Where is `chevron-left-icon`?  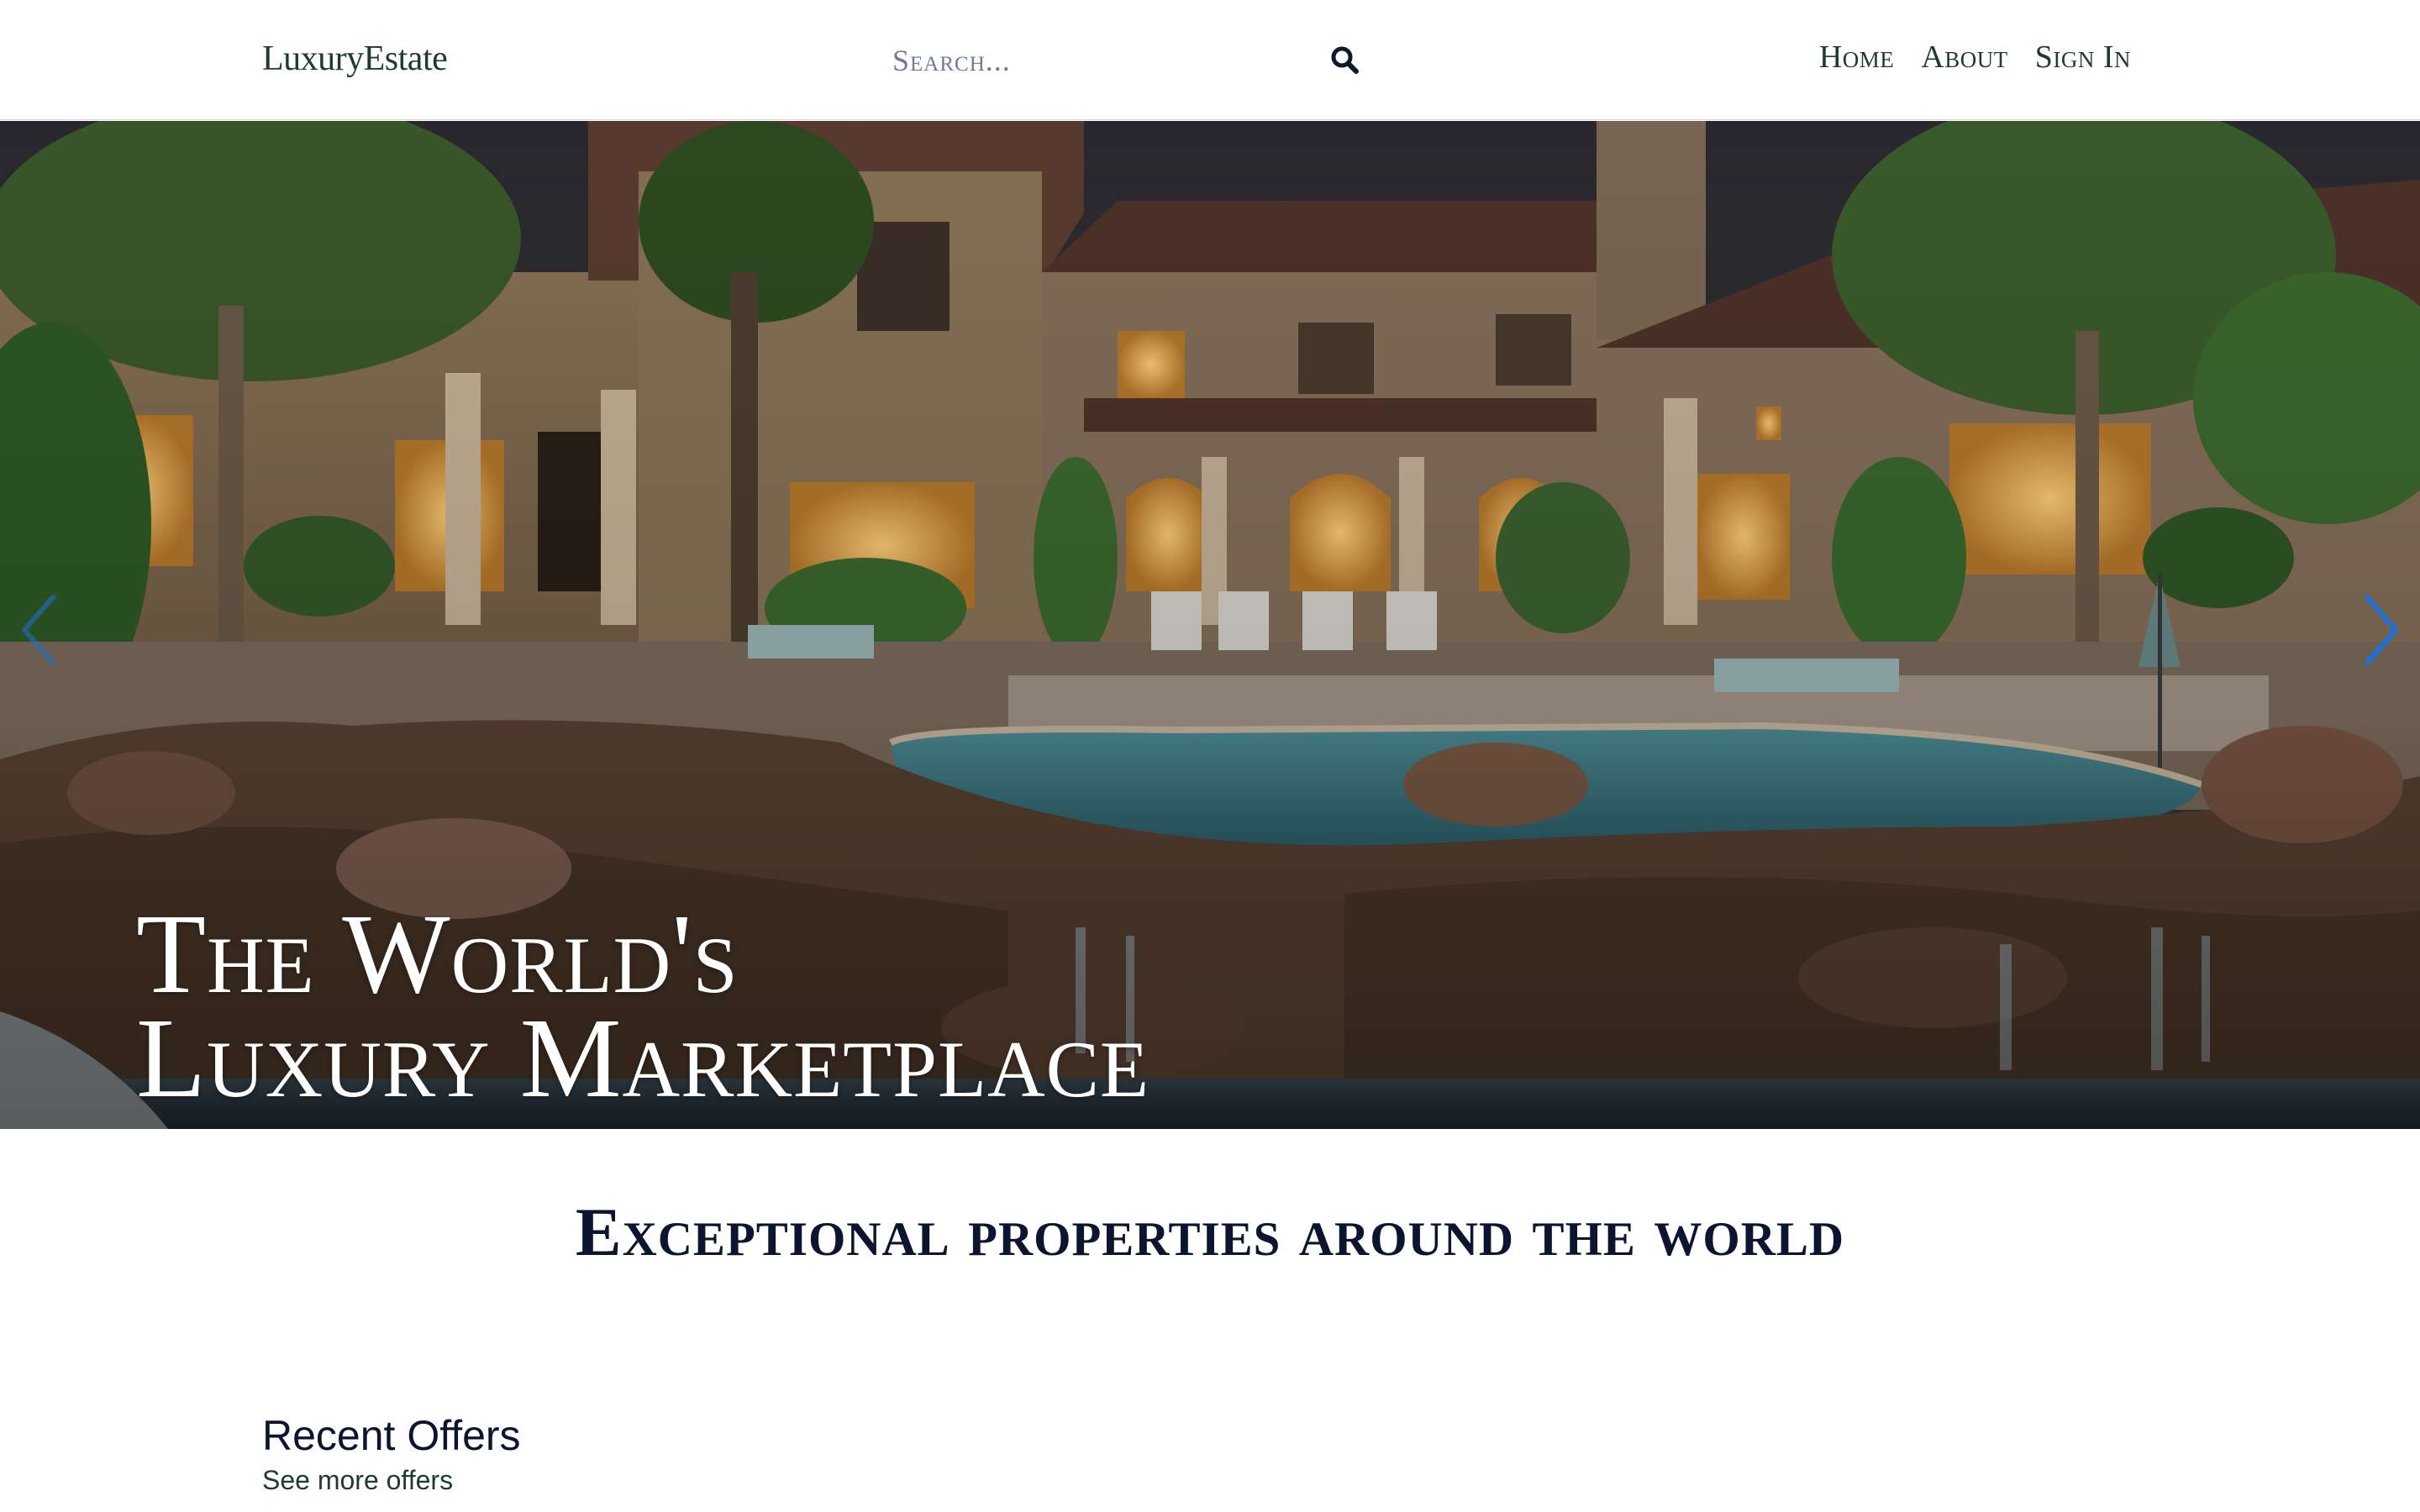 chevron-left-icon is located at coordinates (39, 632).